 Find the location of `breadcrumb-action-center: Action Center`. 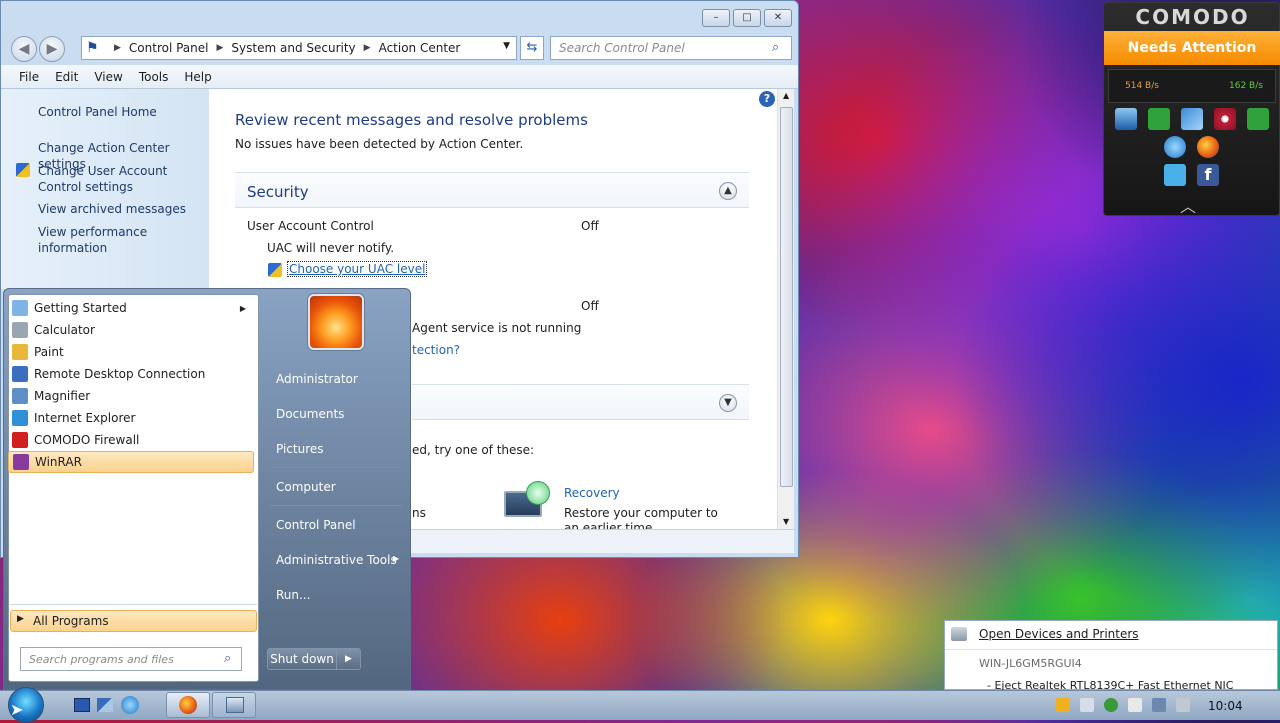

breadcrumb-action-center: Action Center is located at coordinates (420, 48).